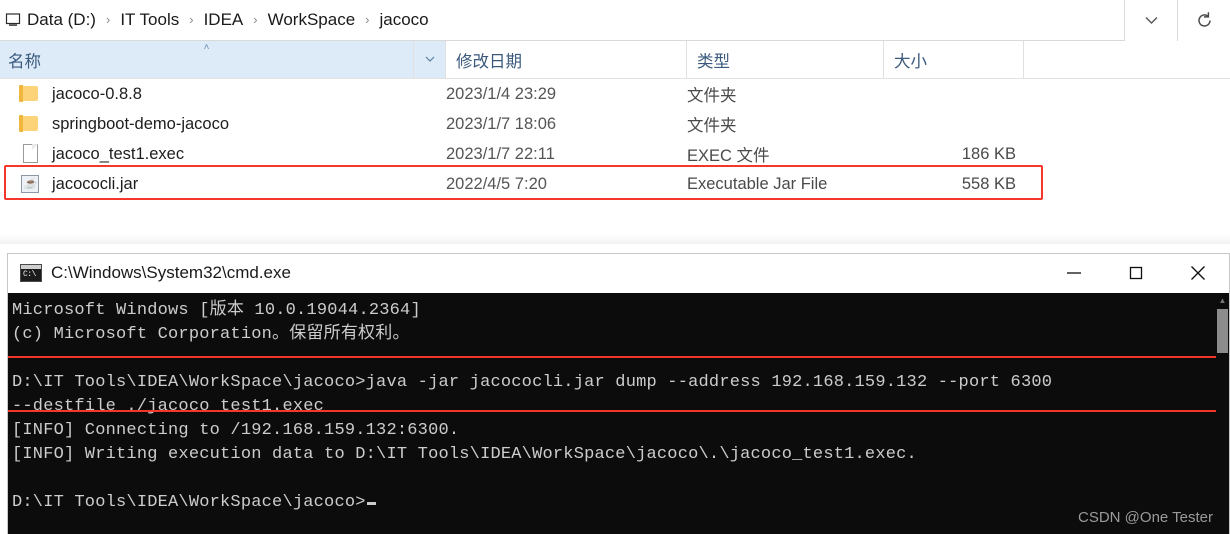  Describe the element at coordinates (1222, 331) in the screenshot. I see `scrollbar-thumb` at that location.